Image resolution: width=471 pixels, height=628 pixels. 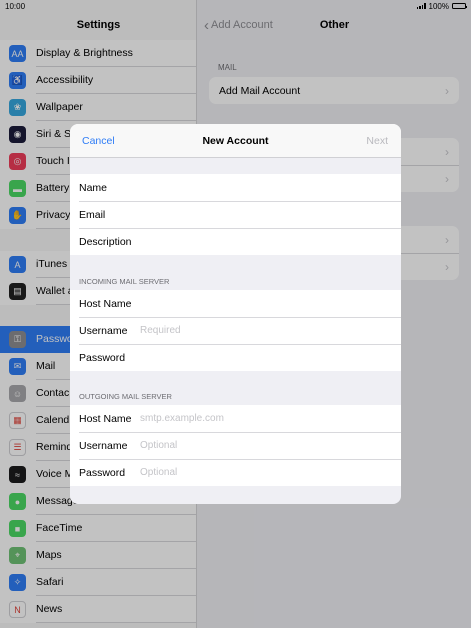 I want to click on outgoing-username-input: Optional, so click(x=158, y=445).